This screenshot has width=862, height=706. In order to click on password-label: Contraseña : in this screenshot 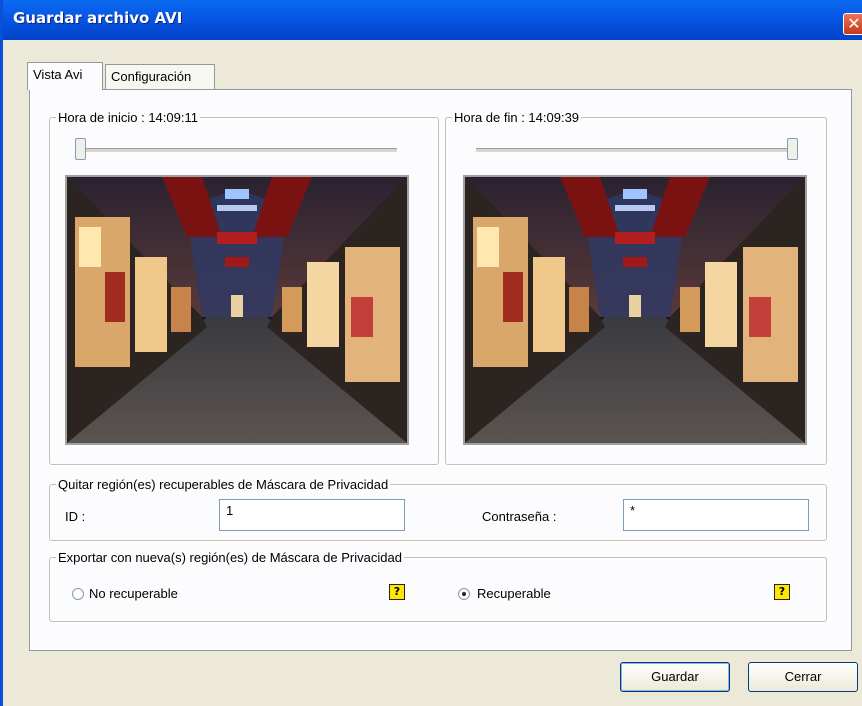, I will do `click(519, 516)`.